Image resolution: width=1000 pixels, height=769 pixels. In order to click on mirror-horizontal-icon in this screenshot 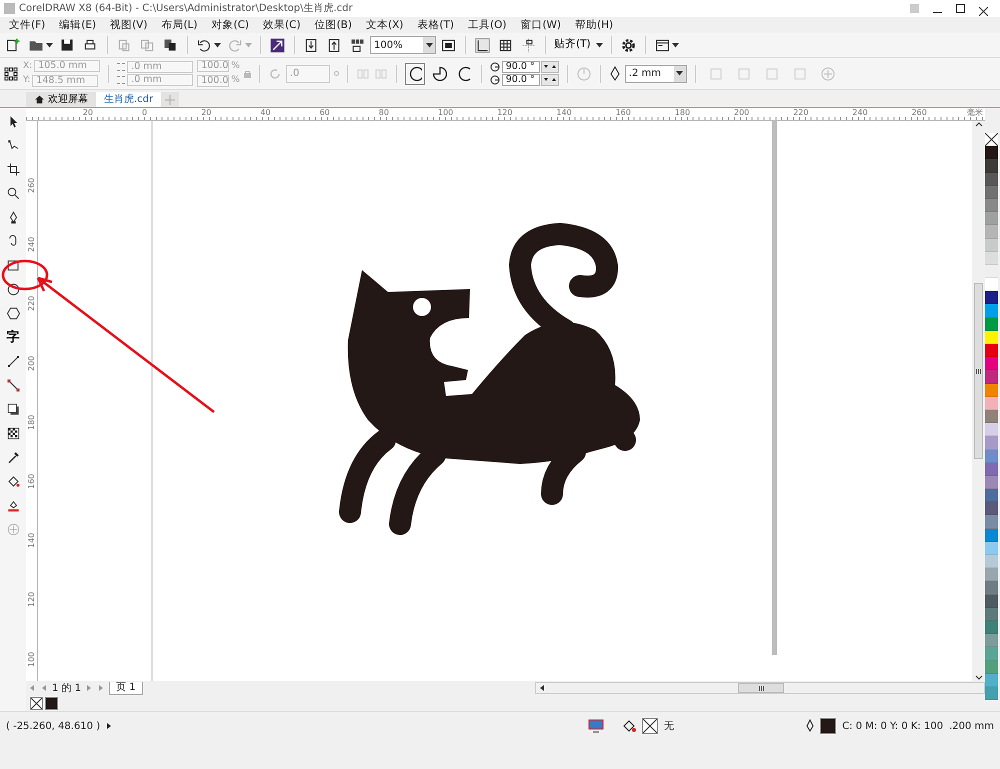, I will do `click(363, 73)`.